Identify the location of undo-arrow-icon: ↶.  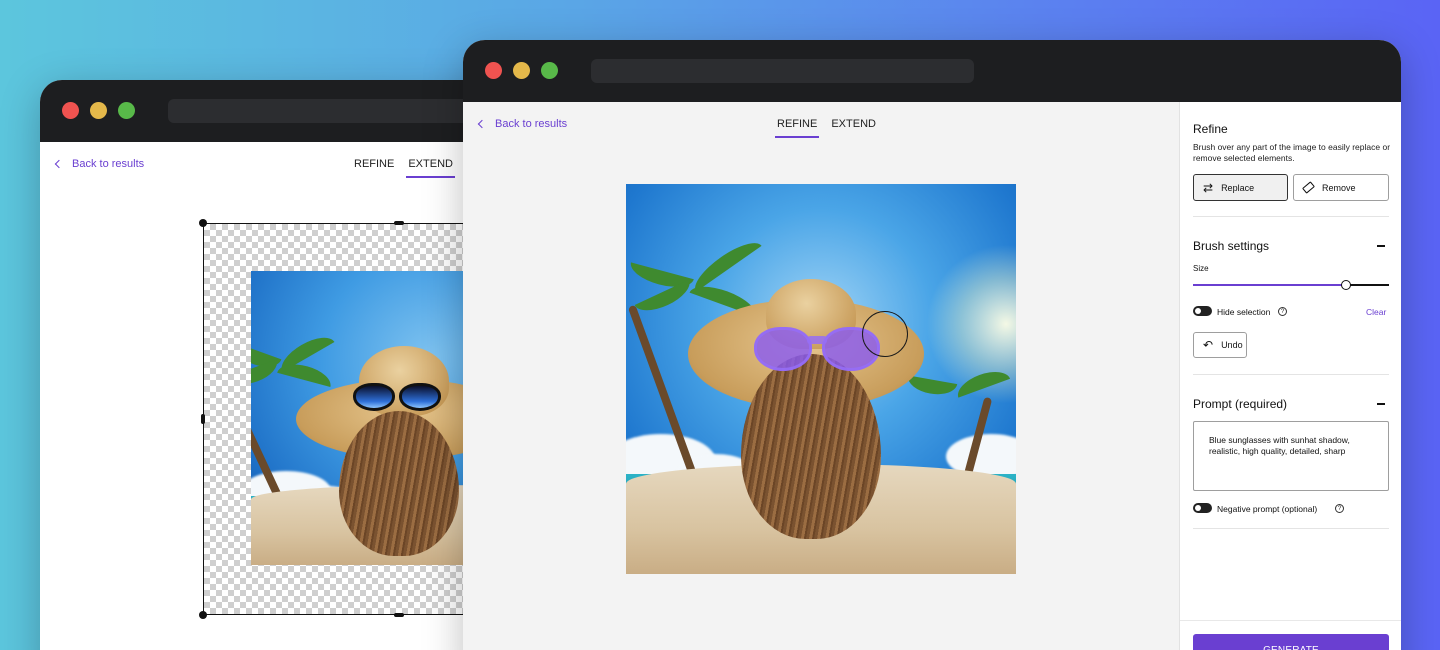
(1208, 345).